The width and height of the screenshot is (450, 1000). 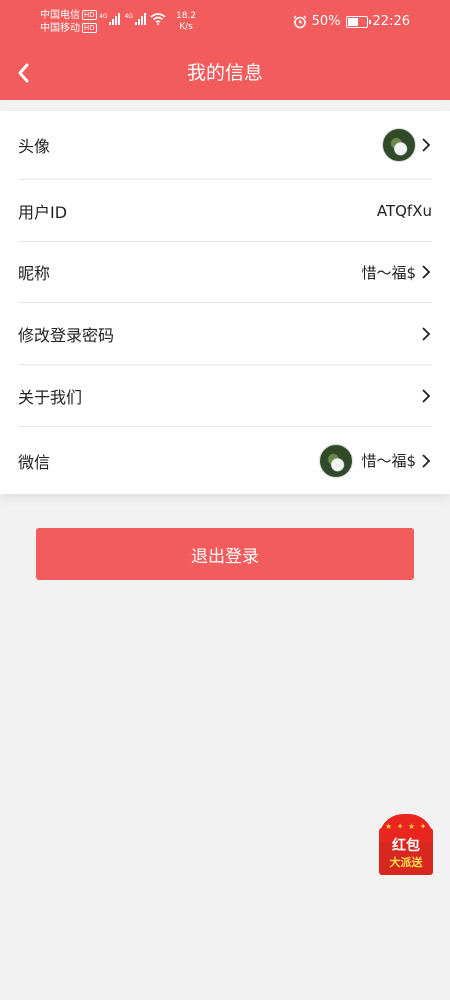 I want to click on signal-icons: 4G 4G, so click(x=132, y=19).